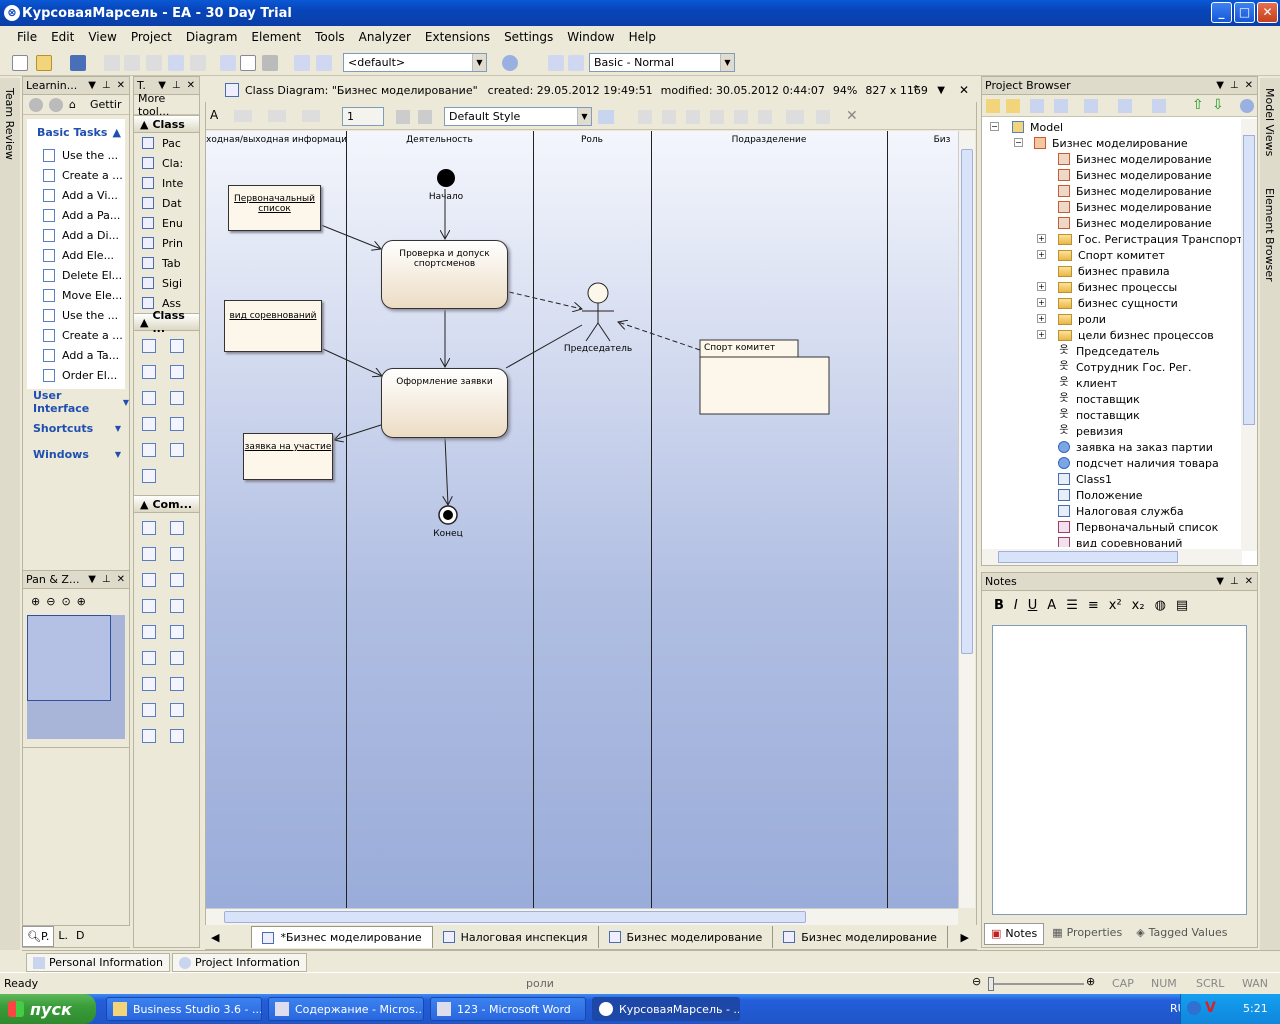 This screenshot has height=1024, width=1280. What do you see at coordinates (149, 398) in the screenshot?
I see `aggregation-icon` at bounding box center [149, 398].